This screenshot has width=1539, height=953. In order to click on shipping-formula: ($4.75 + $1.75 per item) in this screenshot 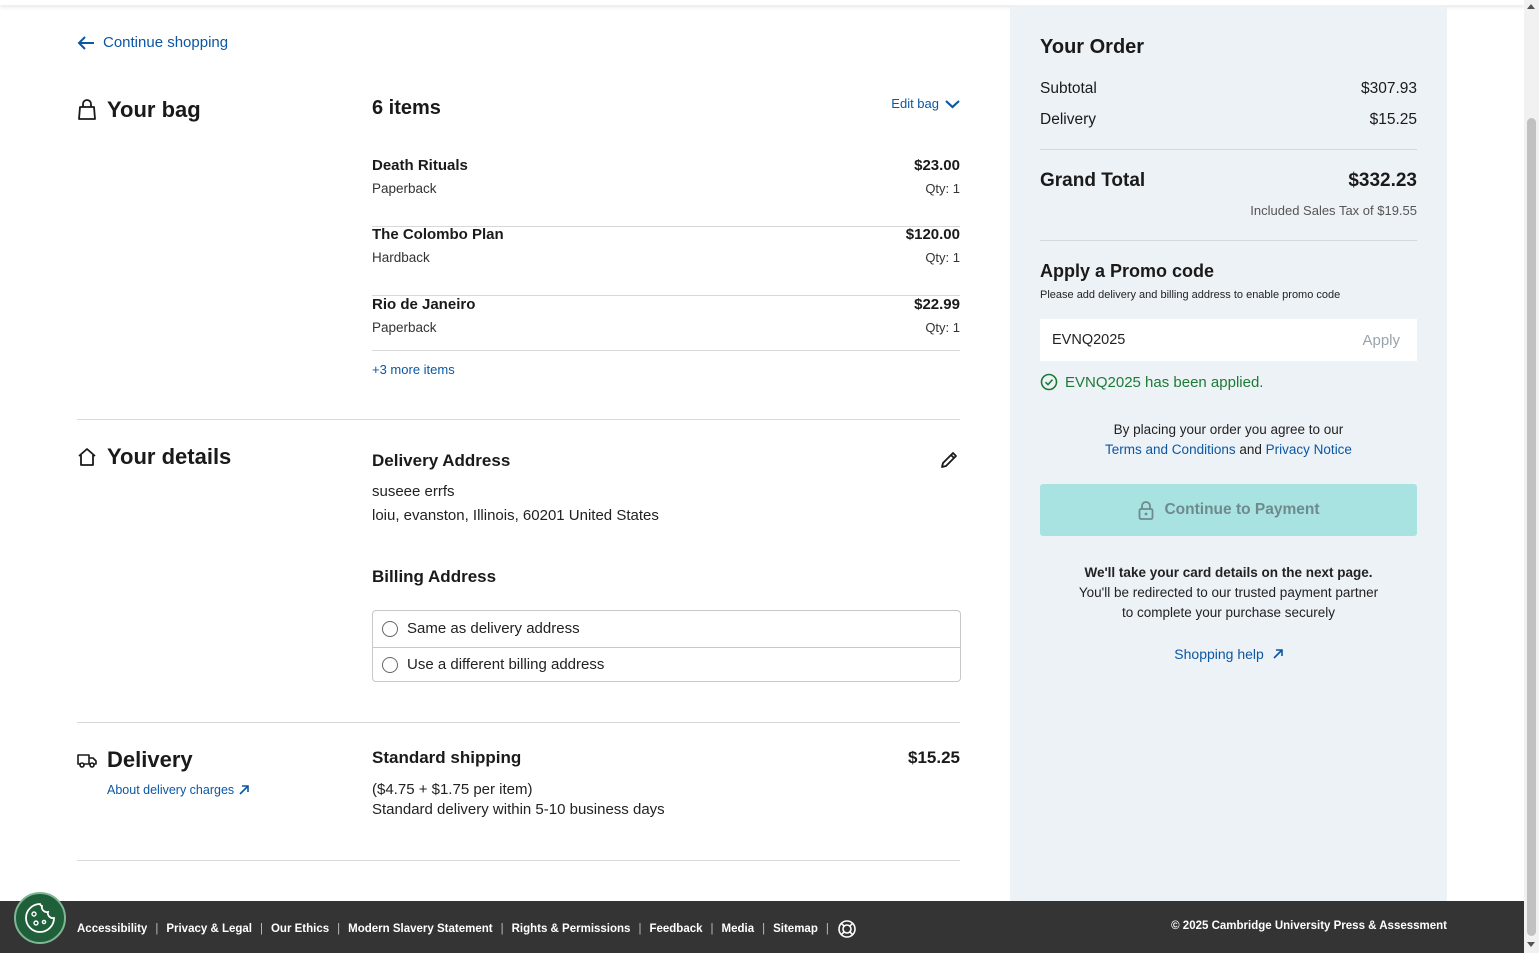, I will do `click(452, 789)`.